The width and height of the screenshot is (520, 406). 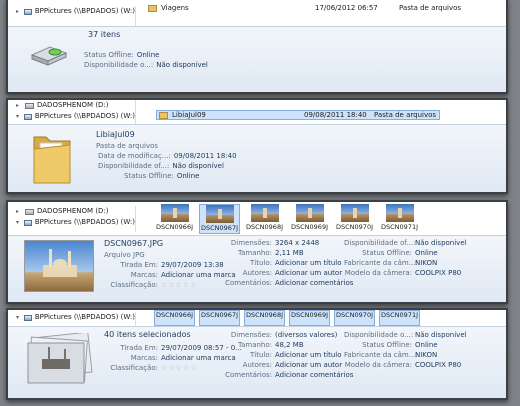 What do you see at coordinates (284, 335) in the screenshot?
I see `detail-dimensions: Dimensões: (diversos valores)` at bounding box center [284, 335].